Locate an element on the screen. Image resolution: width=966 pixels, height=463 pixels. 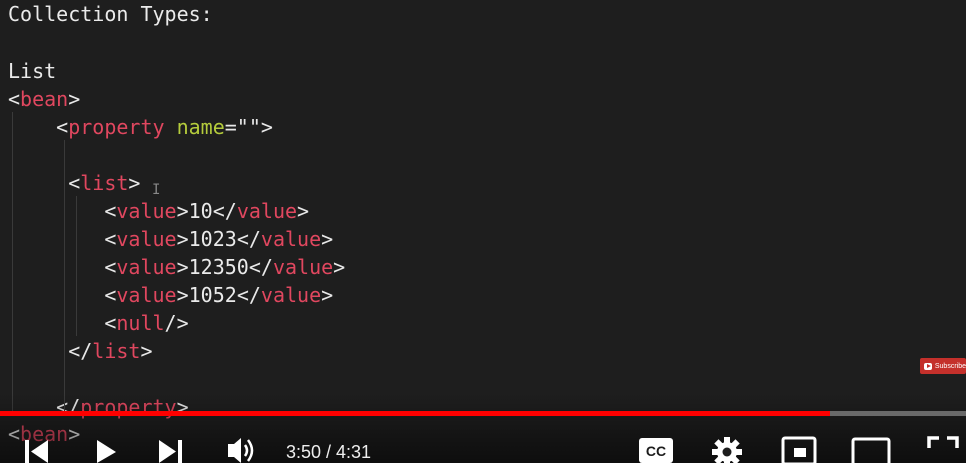
code-token: =""> is located at coordinates (248, 127).